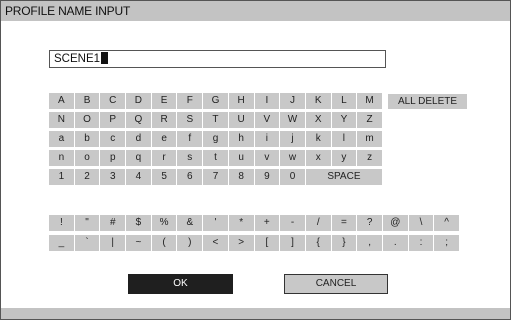 The height and width of the screenshot is (320, 511). What do you see at coordinates (87, 158) in the screenshot?
I see `character-key: o` at bounding box center [87, 158].